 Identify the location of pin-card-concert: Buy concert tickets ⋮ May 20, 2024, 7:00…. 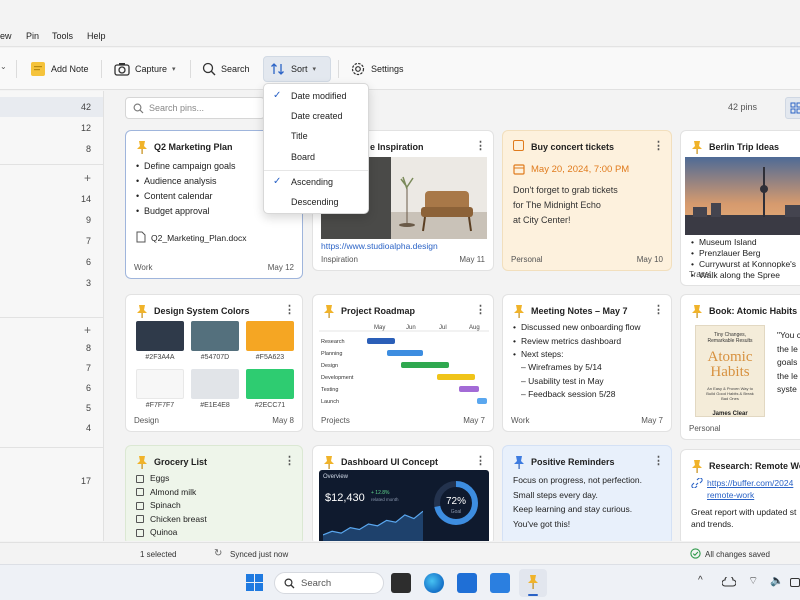
(587, 200).